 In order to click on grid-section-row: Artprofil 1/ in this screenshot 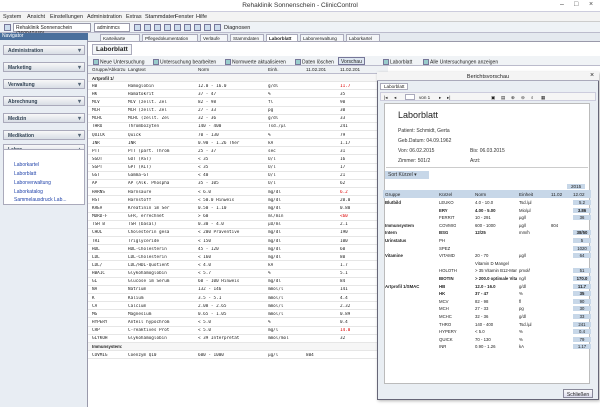, I will do `click(238, 78)`.